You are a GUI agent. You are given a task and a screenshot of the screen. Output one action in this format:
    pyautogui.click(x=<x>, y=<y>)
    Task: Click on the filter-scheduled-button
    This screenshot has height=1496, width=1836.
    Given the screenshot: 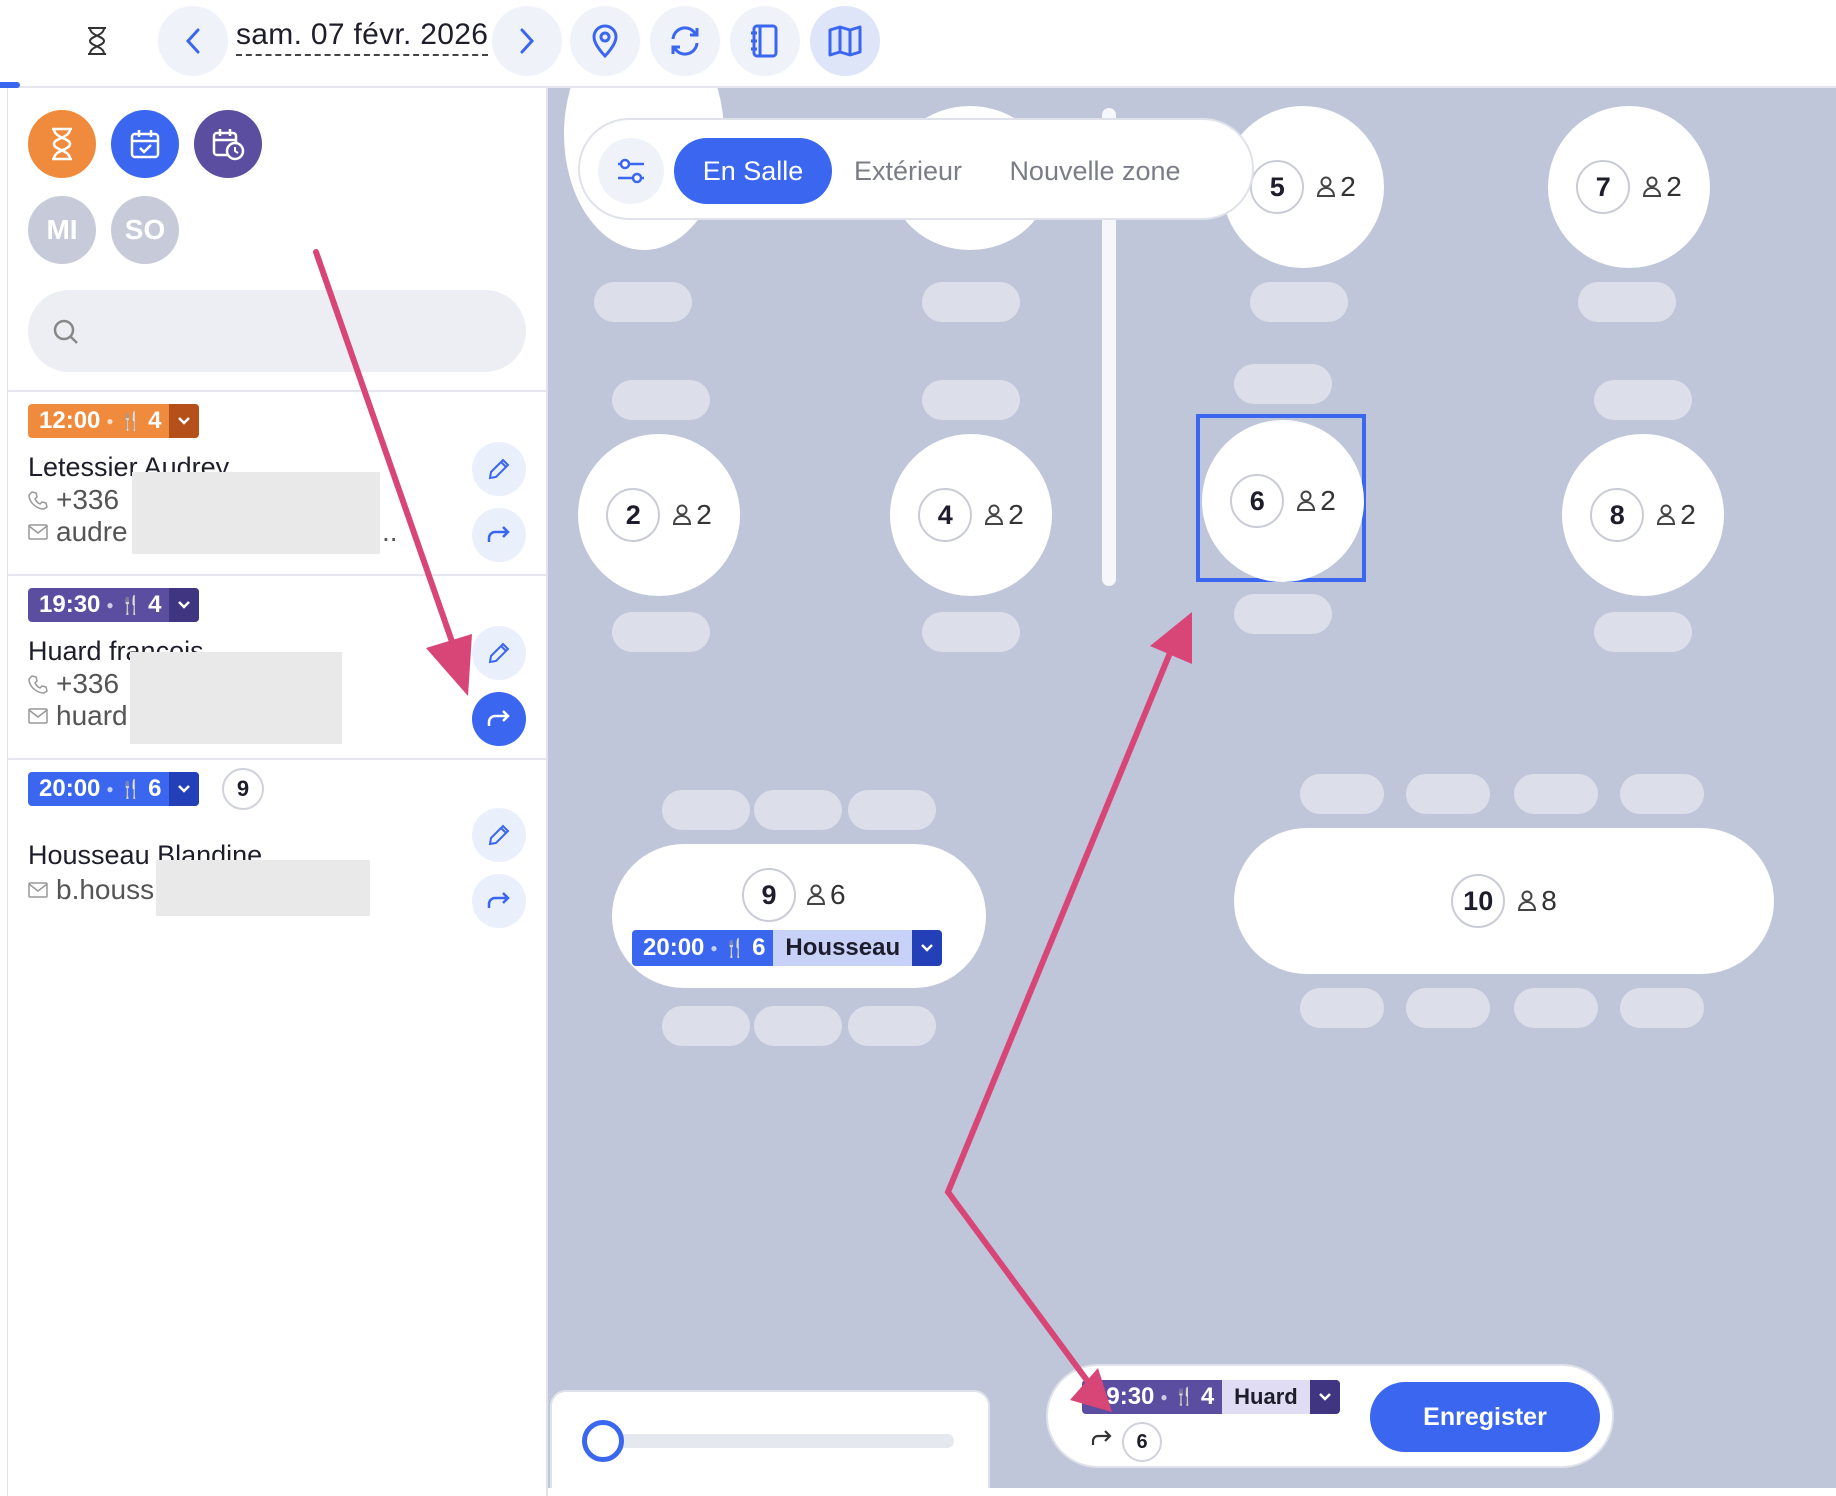 What is the action you would take?
    pyautogui.click(x=228, y=144)
    